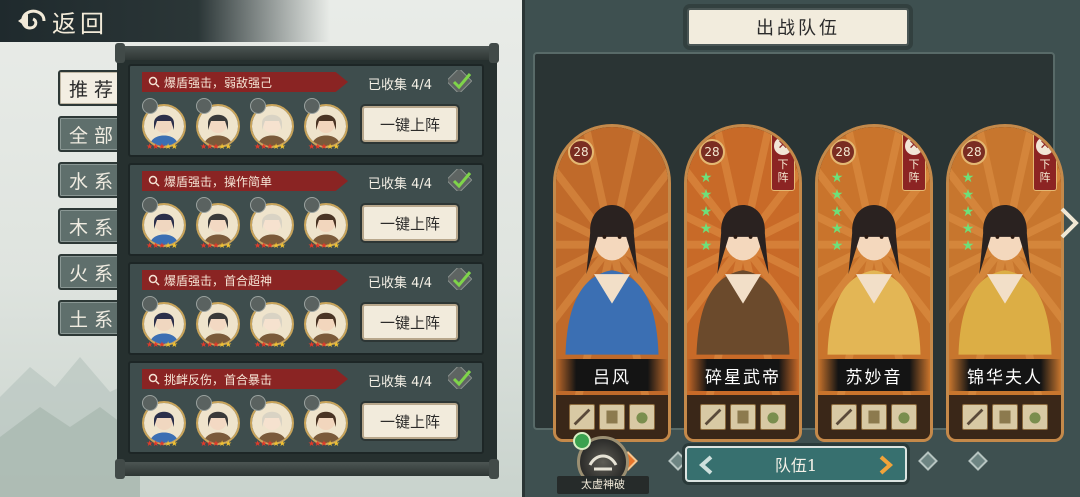  Describe the element at coordinates (582, 441) in the screenshot. I see `skill-refresh-icon` at that location.